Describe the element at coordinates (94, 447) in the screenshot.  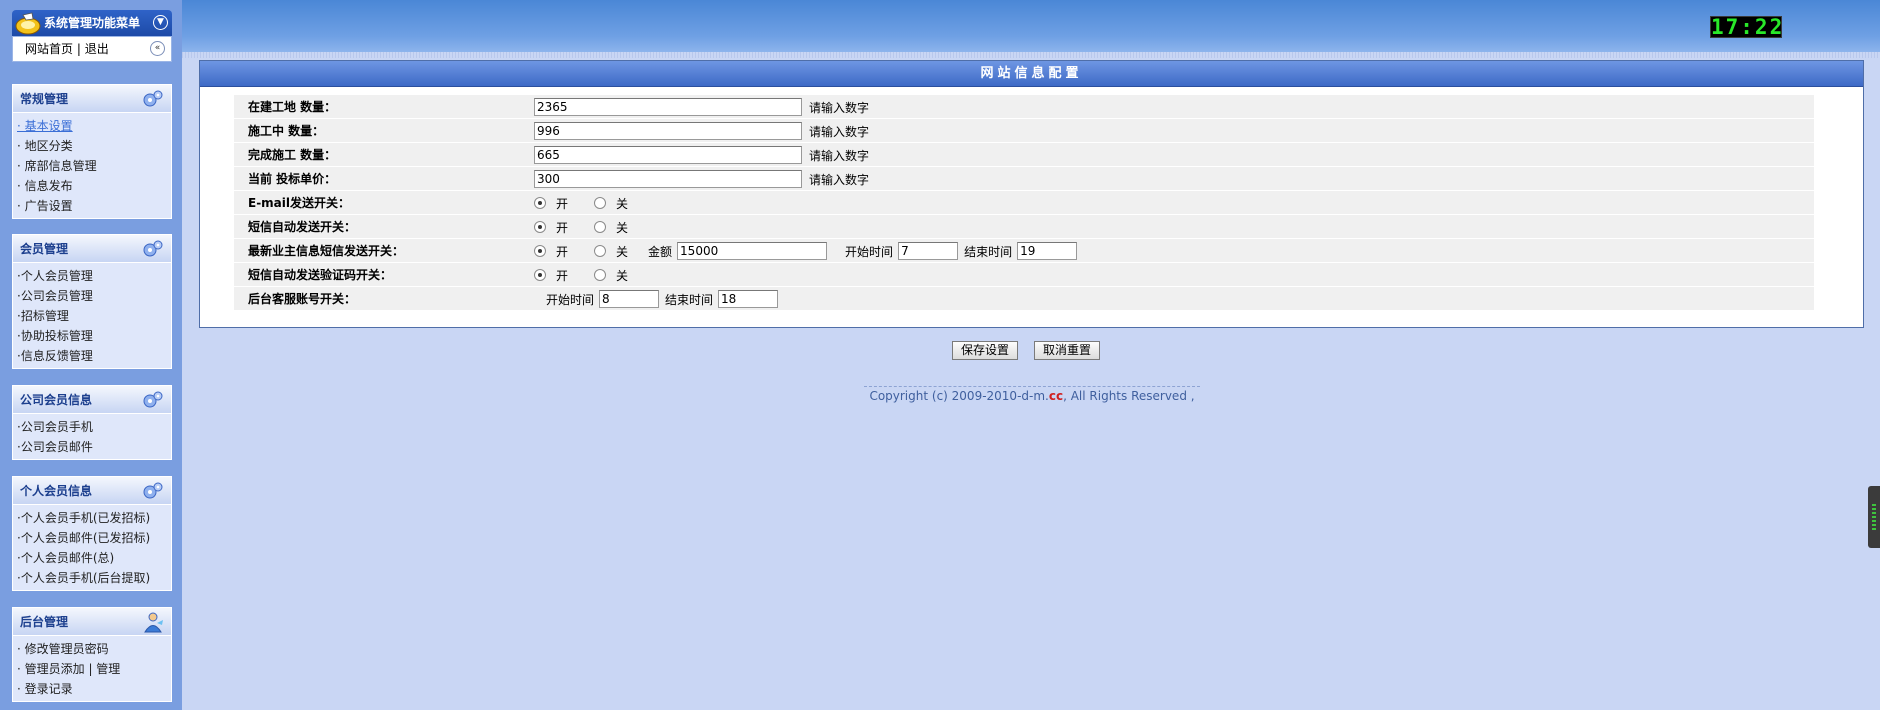
I see `menu-item-company-email: ·公司会员邮件` at that location.